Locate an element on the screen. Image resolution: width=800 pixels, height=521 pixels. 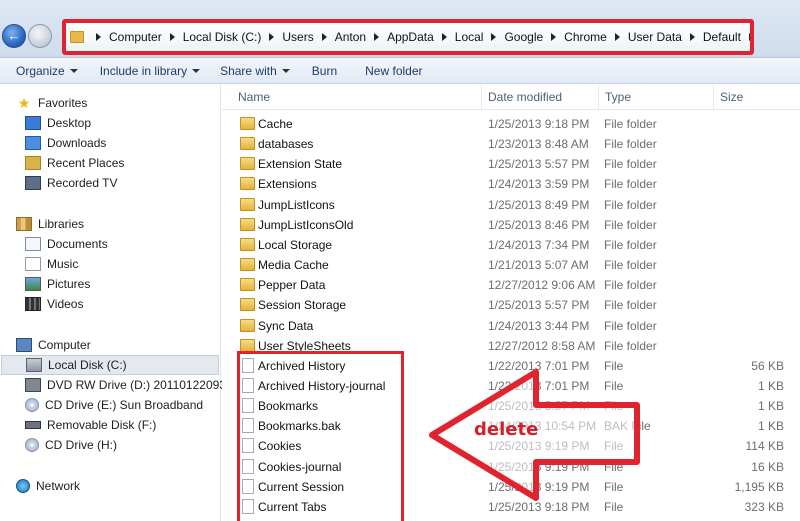
column-name: Name is located at coordinates (254, 97).